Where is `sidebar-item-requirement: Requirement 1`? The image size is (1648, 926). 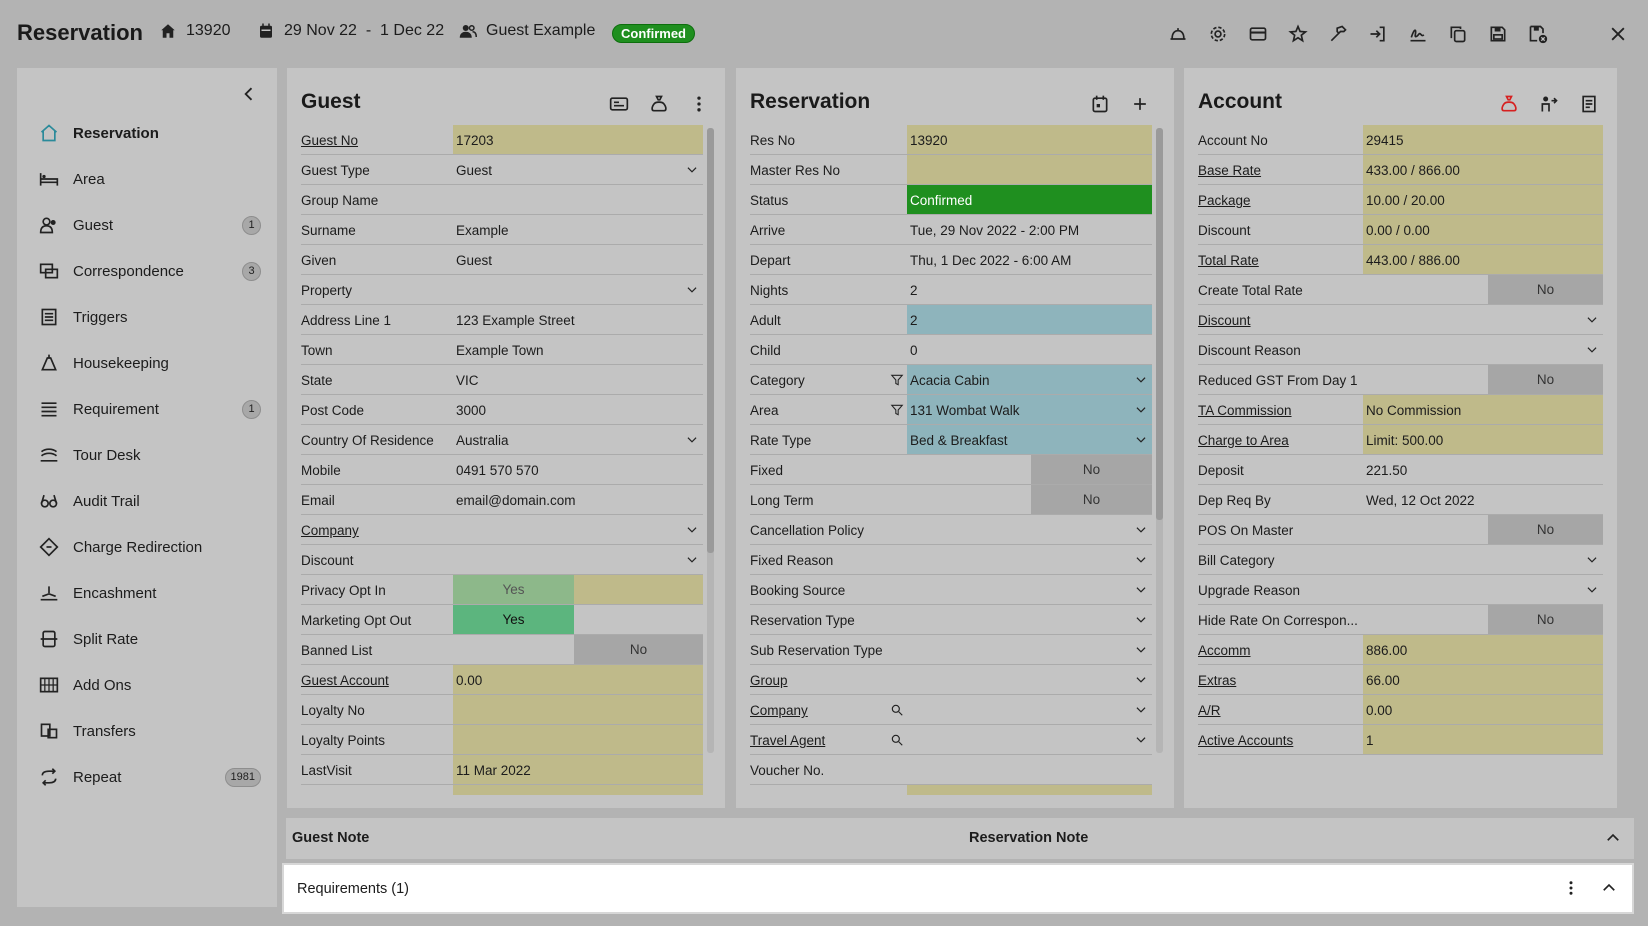 sidebar-item-requirement: Requirement 1 is located at coordinates (147, 409).